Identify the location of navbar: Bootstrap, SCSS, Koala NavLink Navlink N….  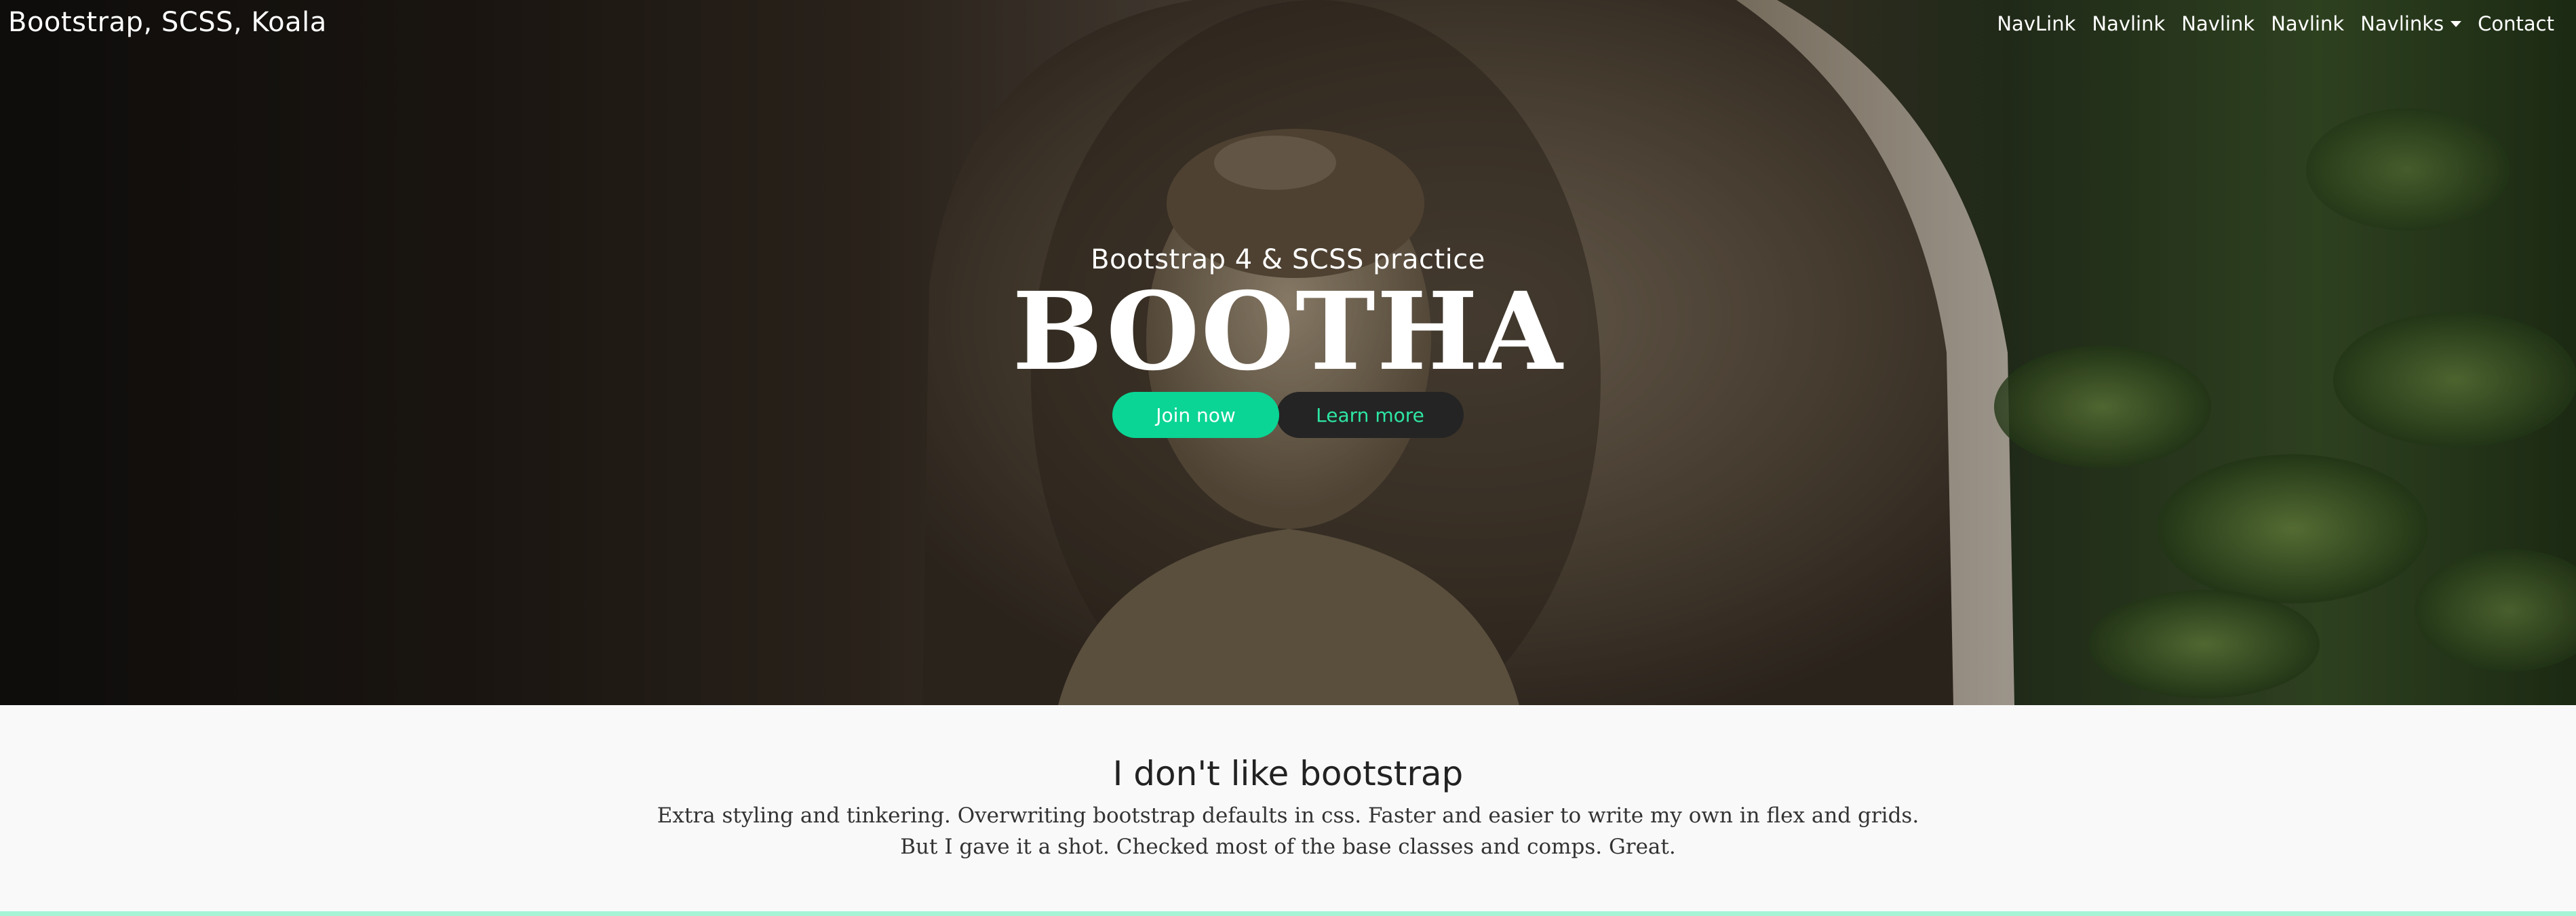
(1288, 24).